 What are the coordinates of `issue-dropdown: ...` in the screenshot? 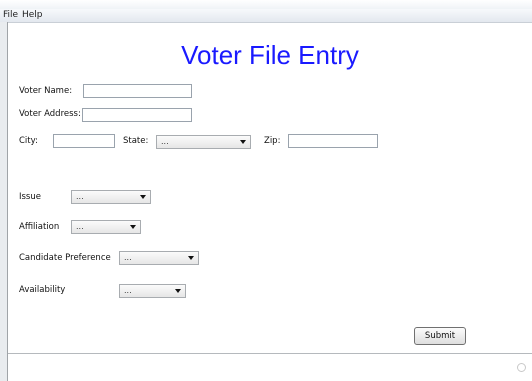 It's located at (111, 197).